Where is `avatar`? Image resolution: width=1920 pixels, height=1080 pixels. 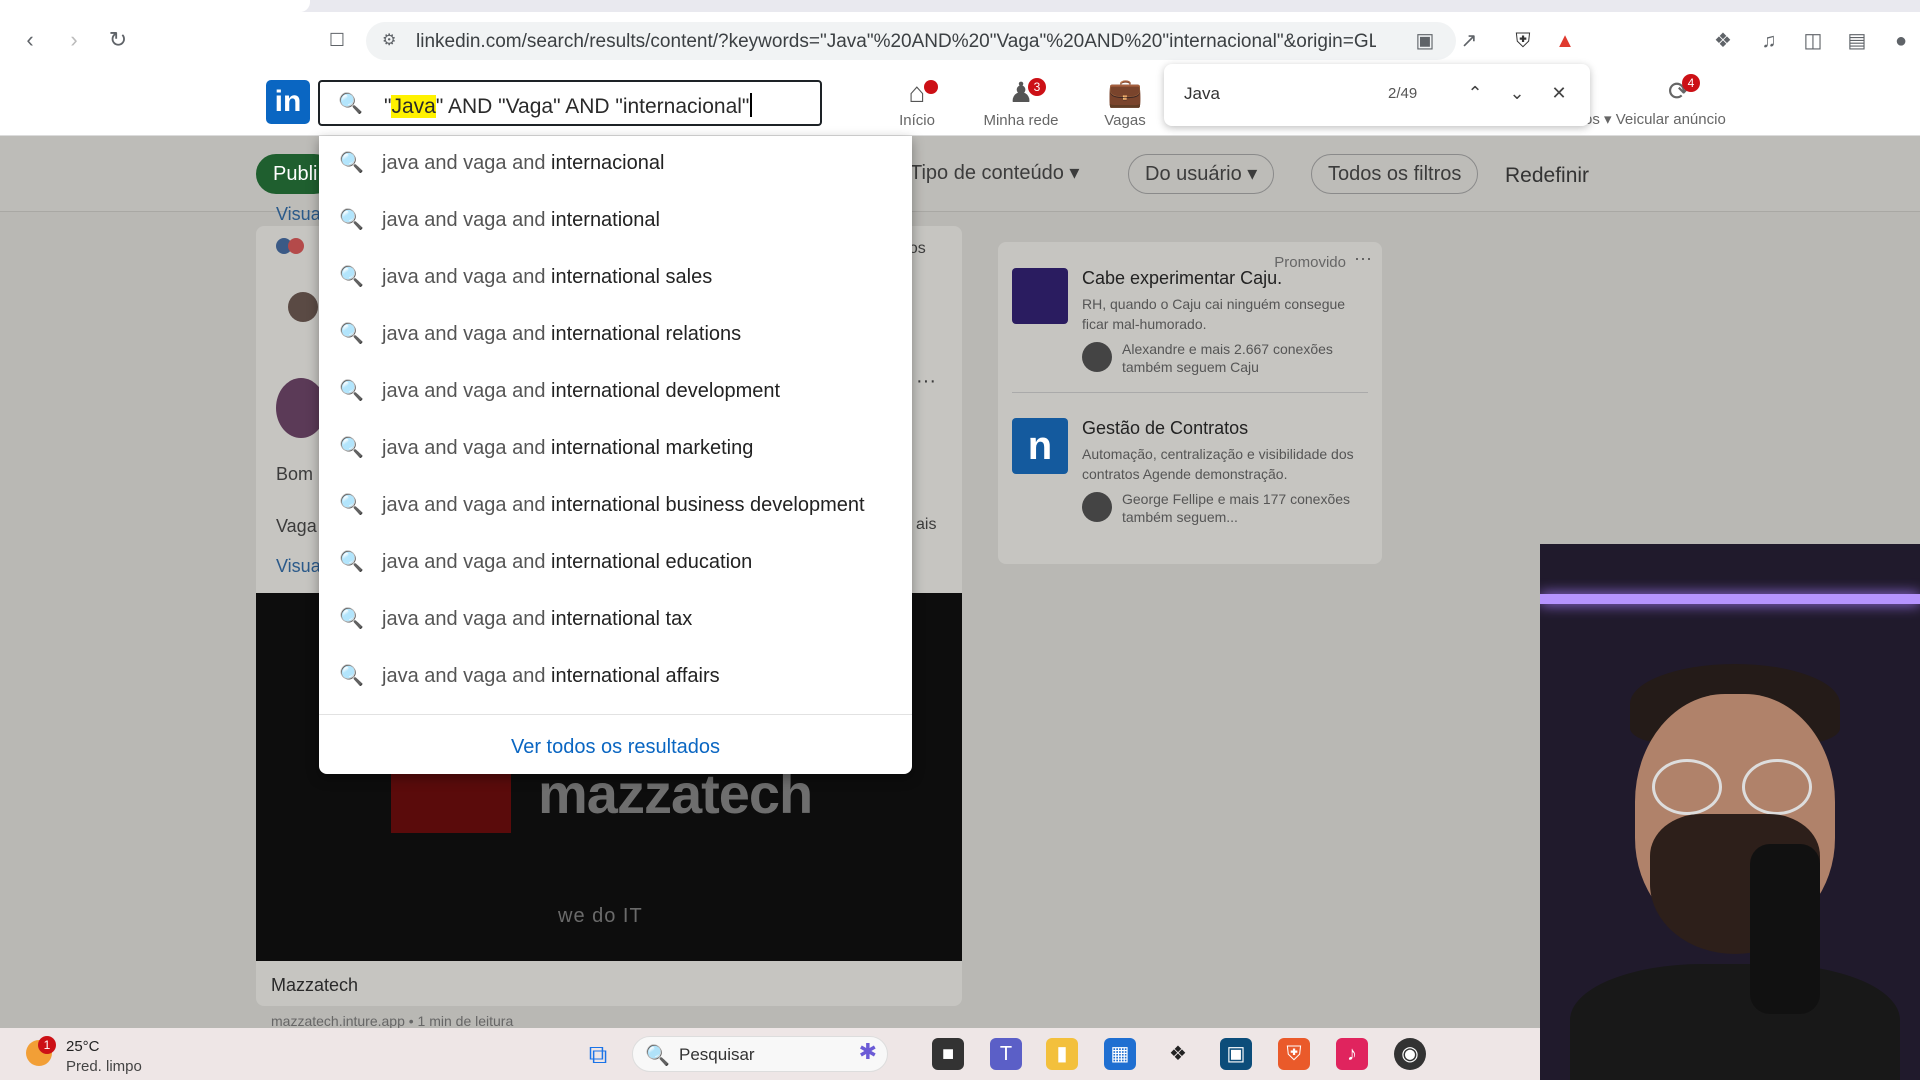 avatar is located at coordinates (303, 307).